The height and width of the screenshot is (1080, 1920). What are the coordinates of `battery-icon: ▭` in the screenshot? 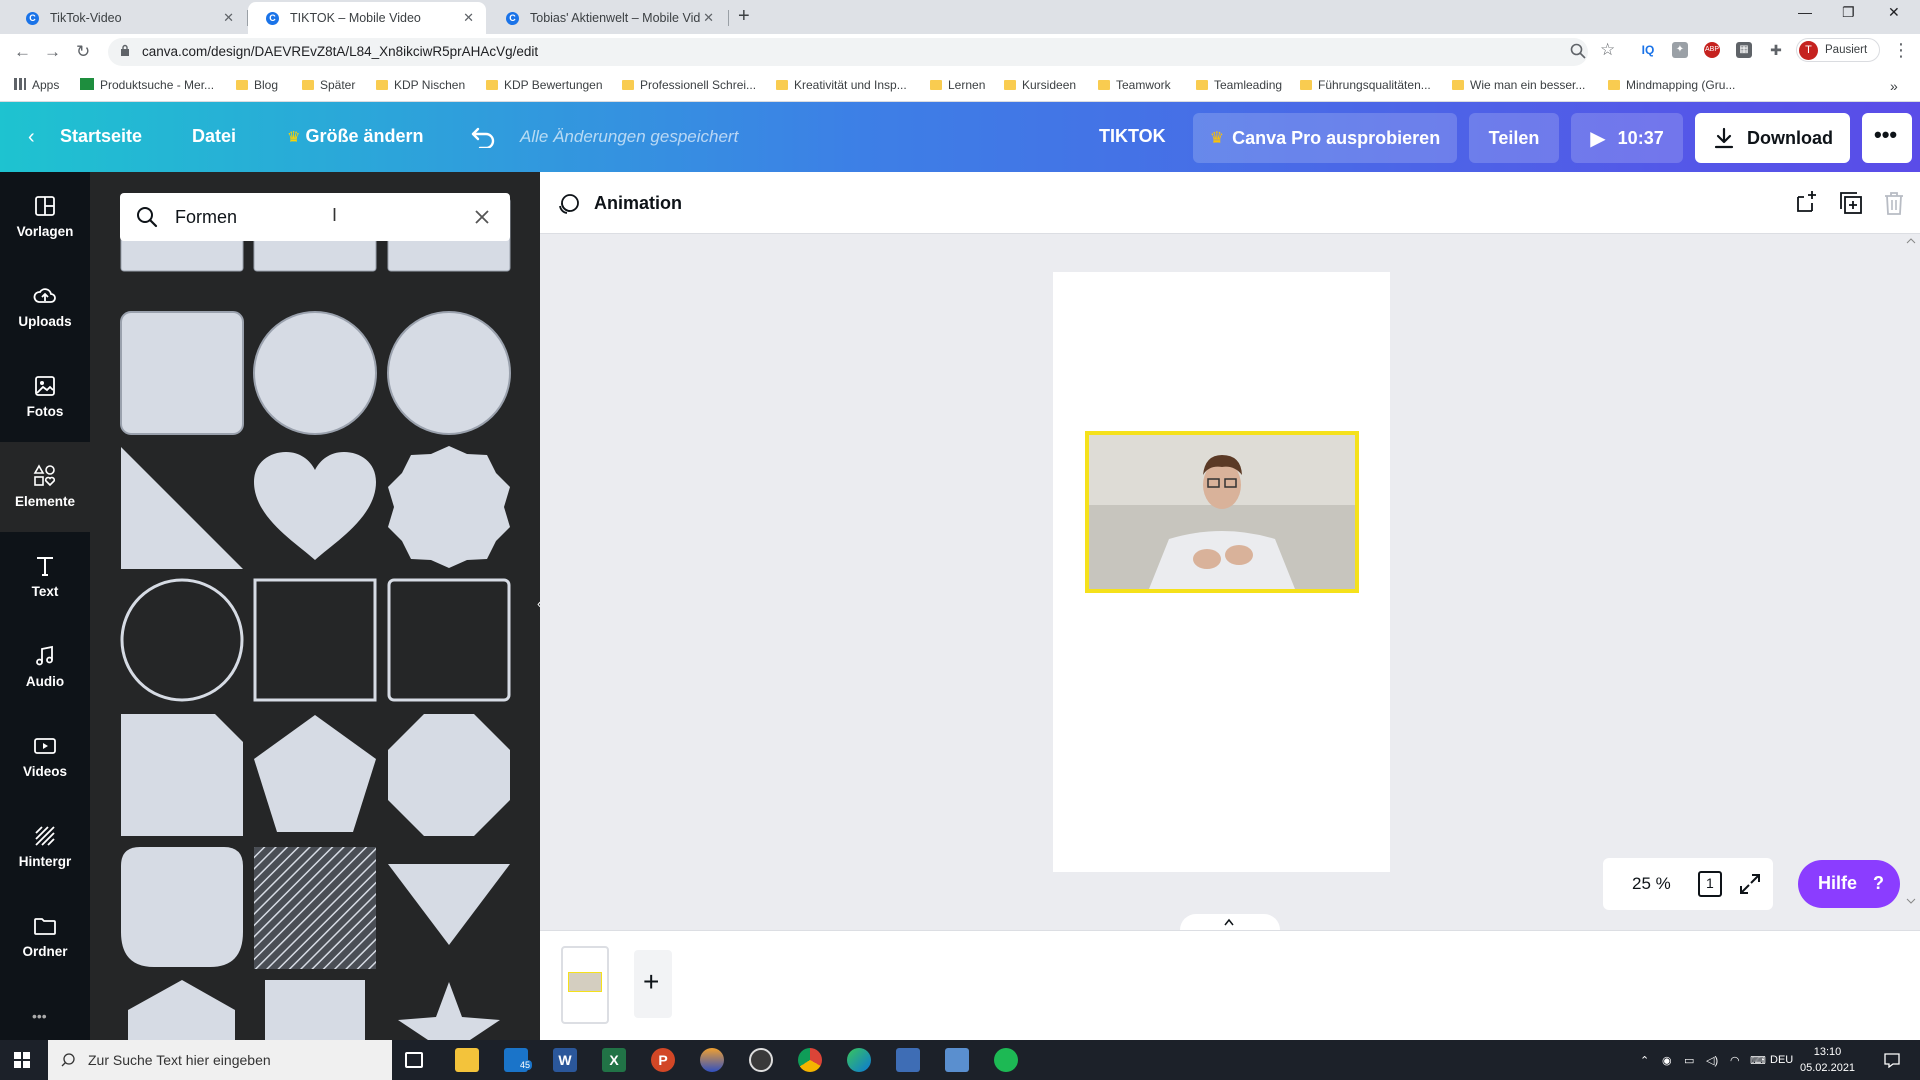 It's located at (1689, 1060).